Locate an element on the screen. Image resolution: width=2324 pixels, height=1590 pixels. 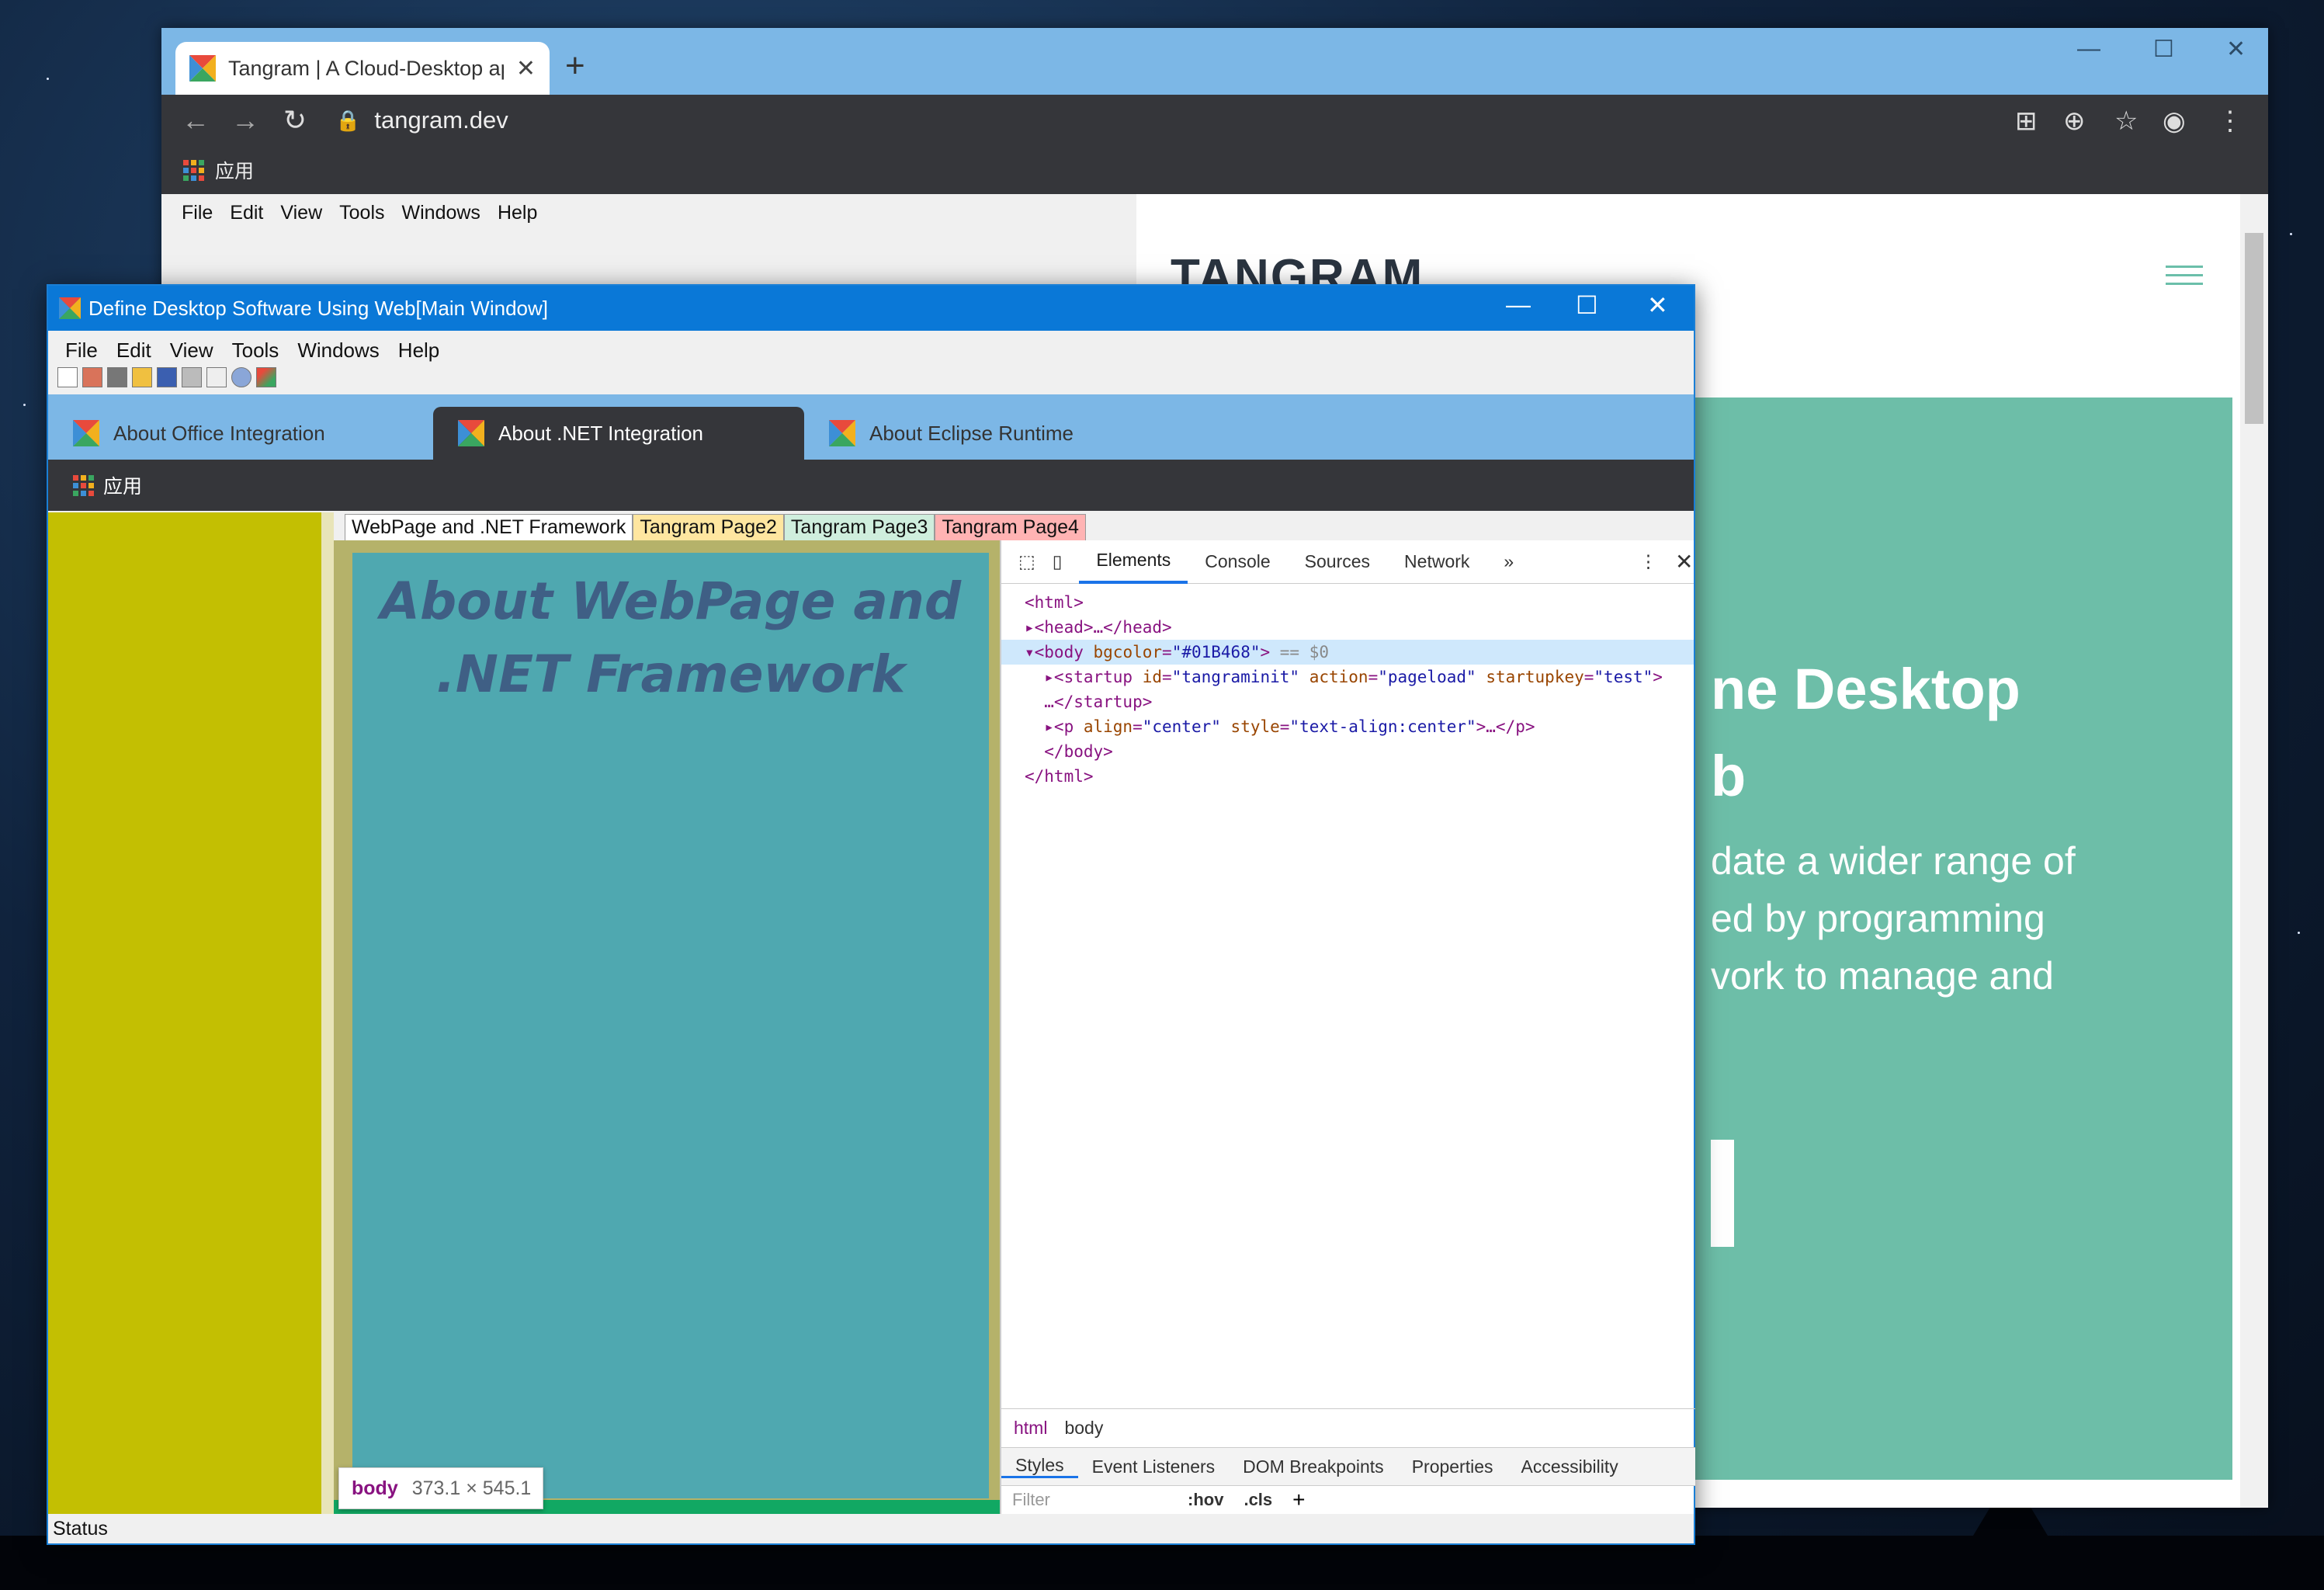
tab-net-integration: About .NET Integration is located at coordinates (618, 433).